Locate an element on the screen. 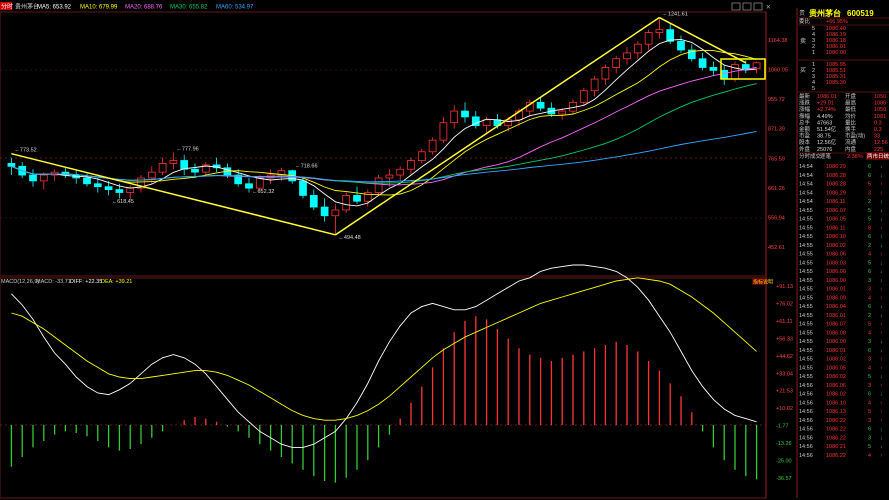 The width and height of the screenshot is (889, 500). stat-value-2: 0.3 is located at coordinates (878, 123).